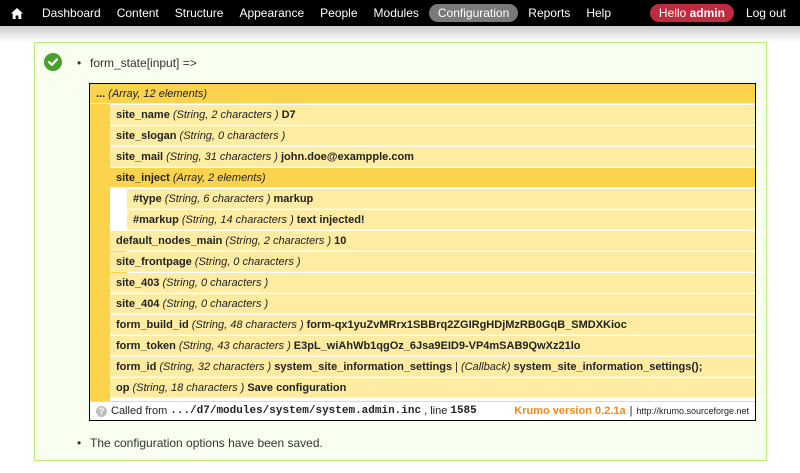 Image resolution: width=800 pixels, height=473 pixels. What do you see at coordinates (432, 136) in the screenshot?
I see `krumo-row: site_slogan (String, 0 characters )` at bounding box center [432, 136].